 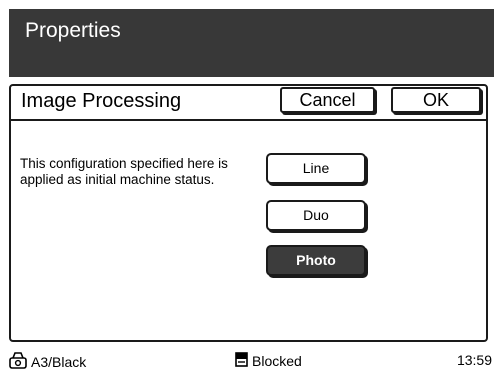 I want to click on machine-status: Blocked, so click(x=268, y=361).